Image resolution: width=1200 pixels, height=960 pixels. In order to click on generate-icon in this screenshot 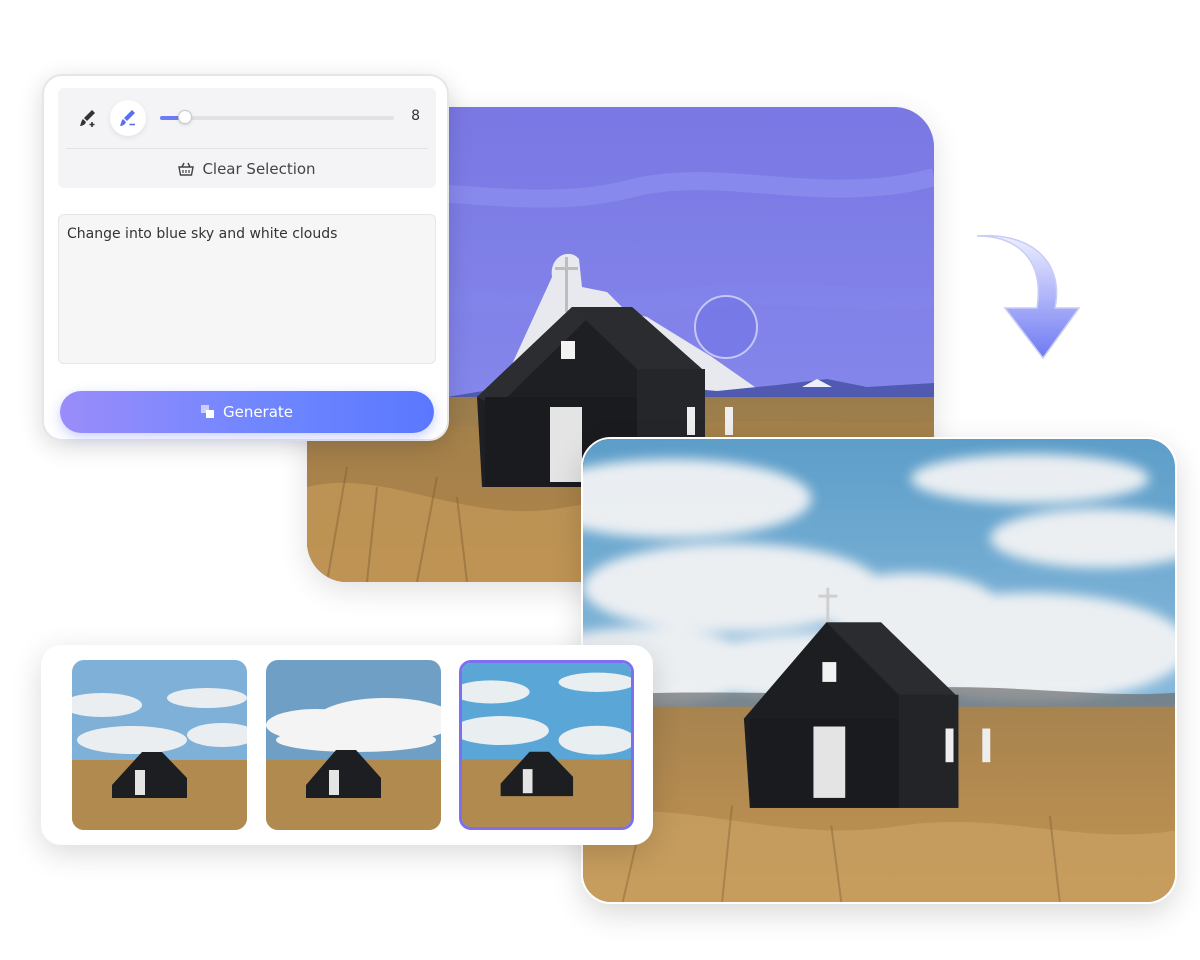, I will do `click(207, 411)`.